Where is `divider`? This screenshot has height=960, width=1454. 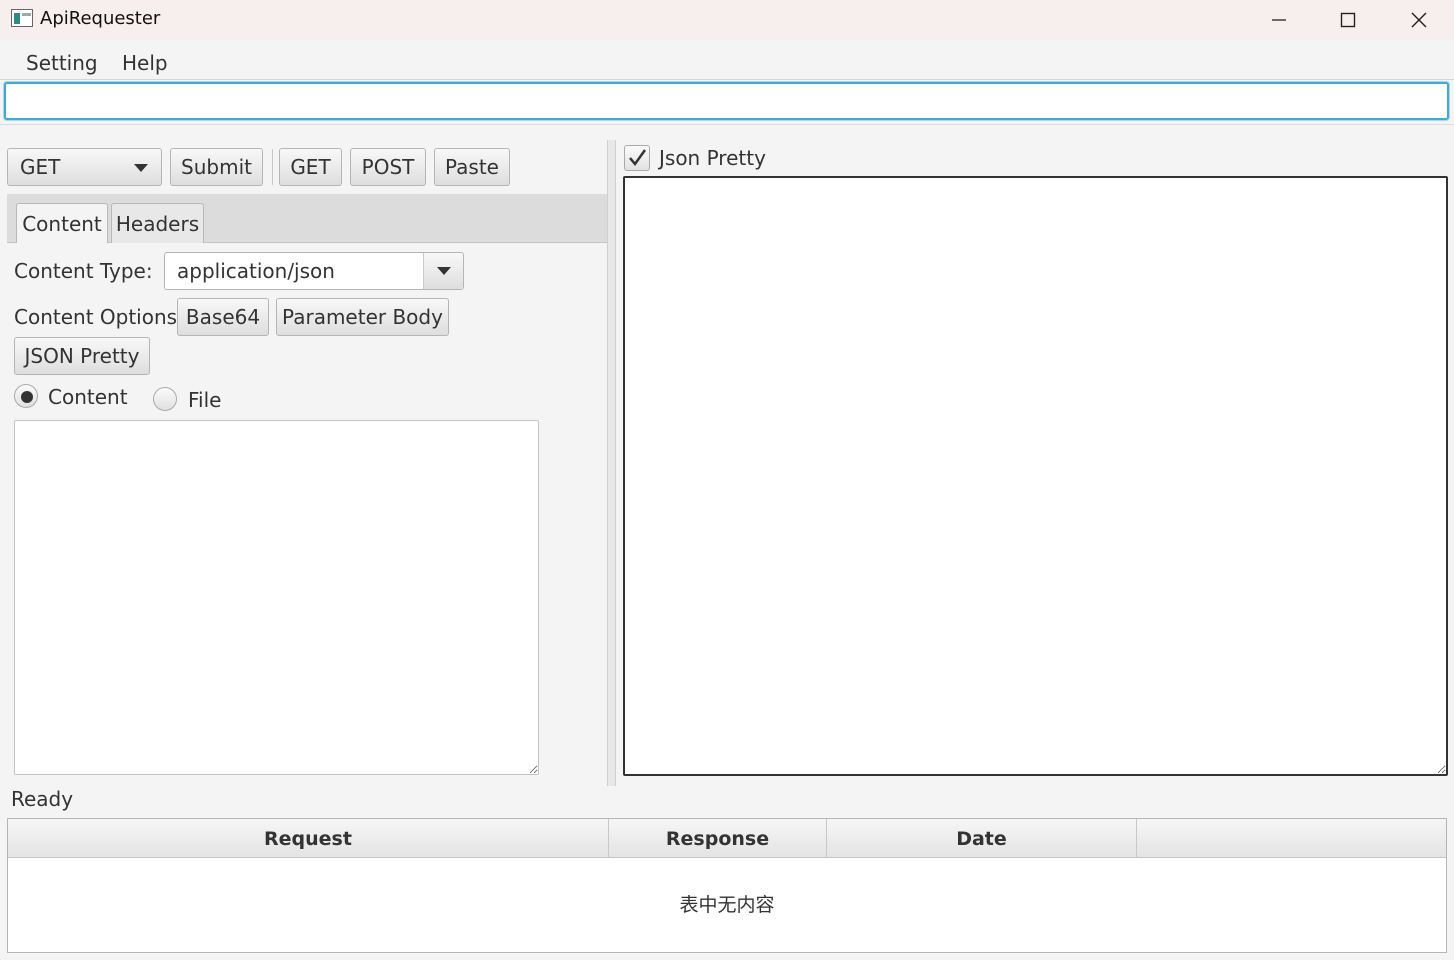 divider is located at coordinates (727, 124).